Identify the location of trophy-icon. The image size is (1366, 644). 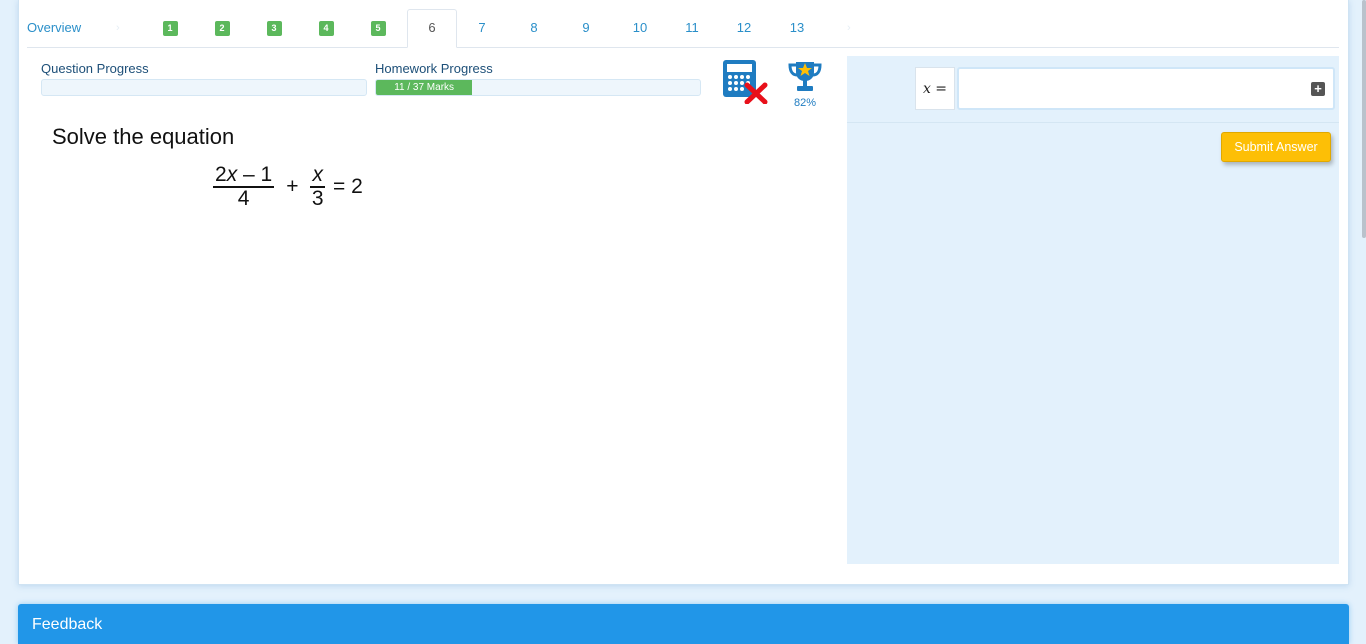
(805, 76).